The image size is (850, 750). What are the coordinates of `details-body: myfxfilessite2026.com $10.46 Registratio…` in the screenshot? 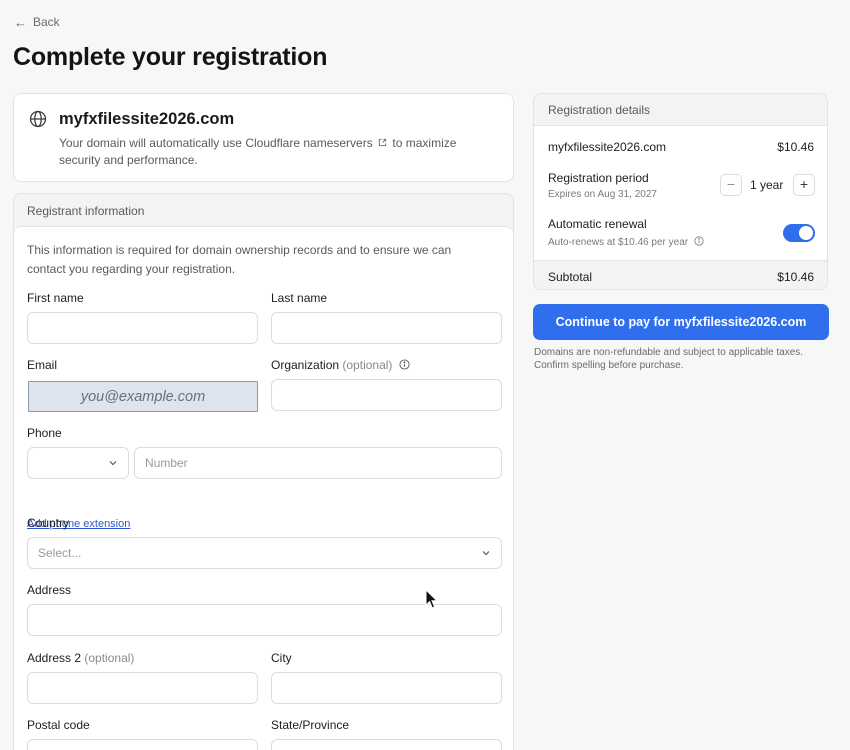 It's located at (680, 193).